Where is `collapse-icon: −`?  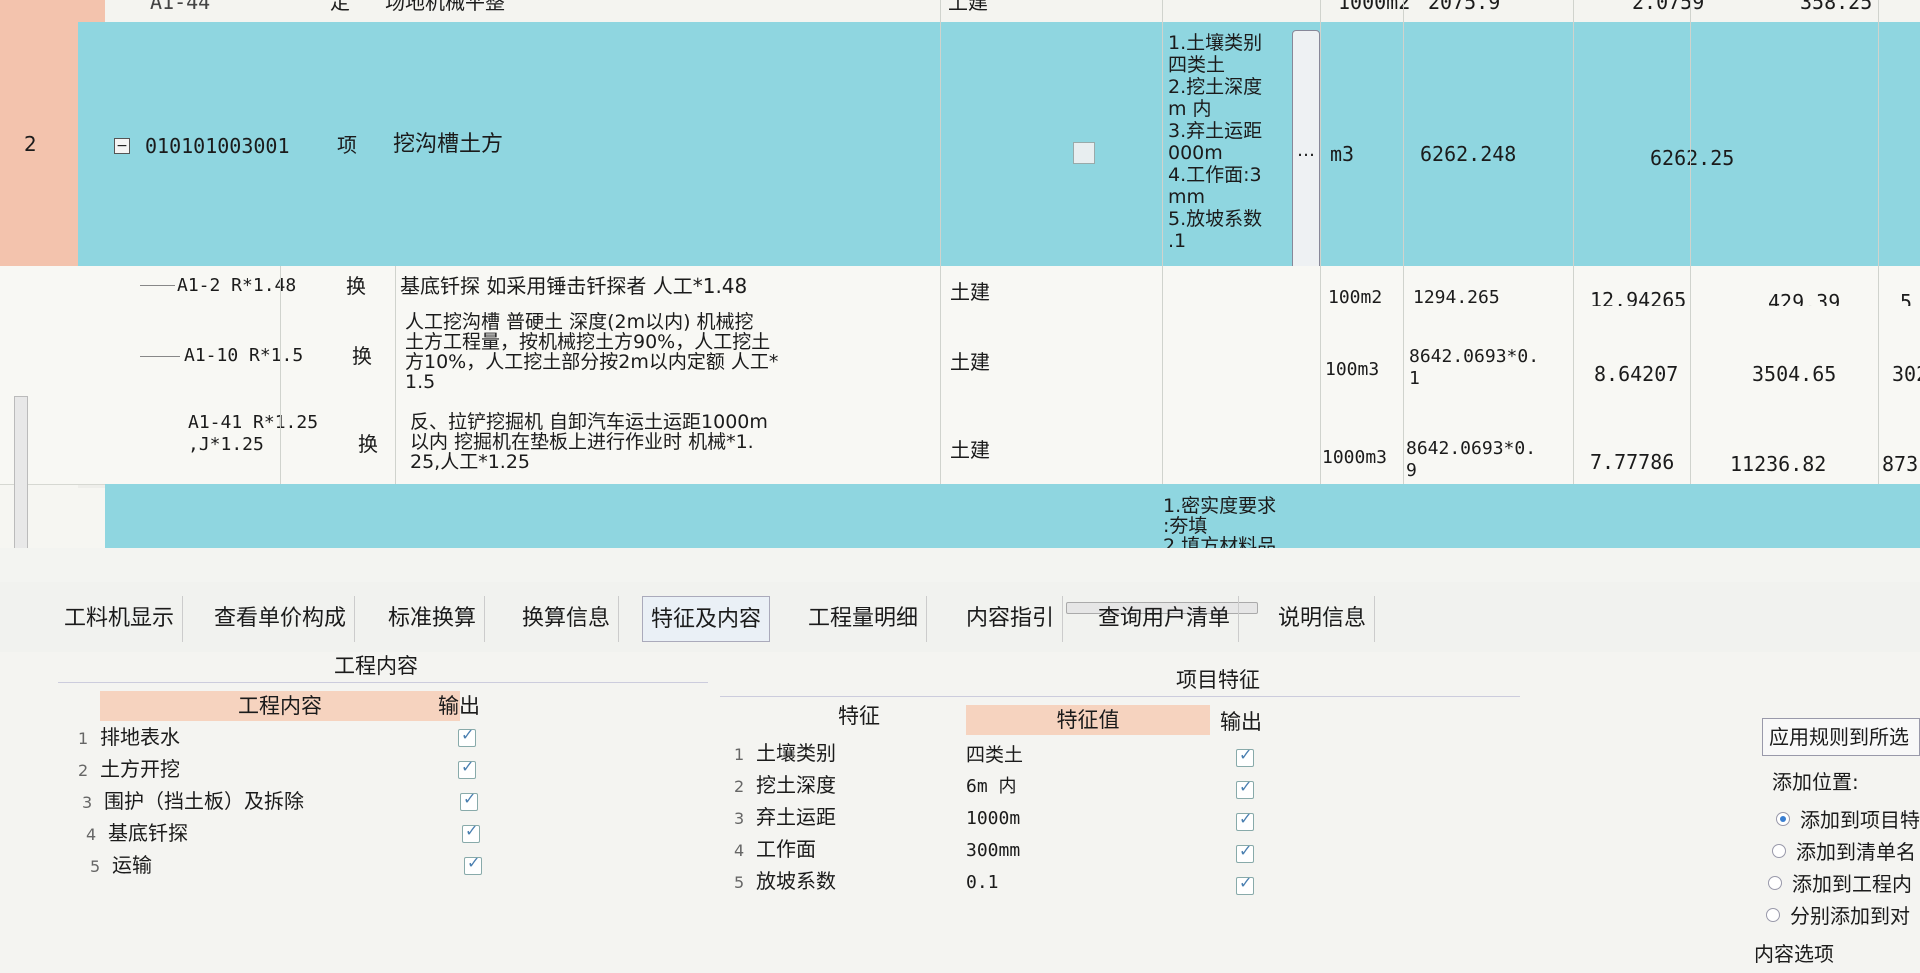
collapse-icon: − is located at coordinates (122, 146).